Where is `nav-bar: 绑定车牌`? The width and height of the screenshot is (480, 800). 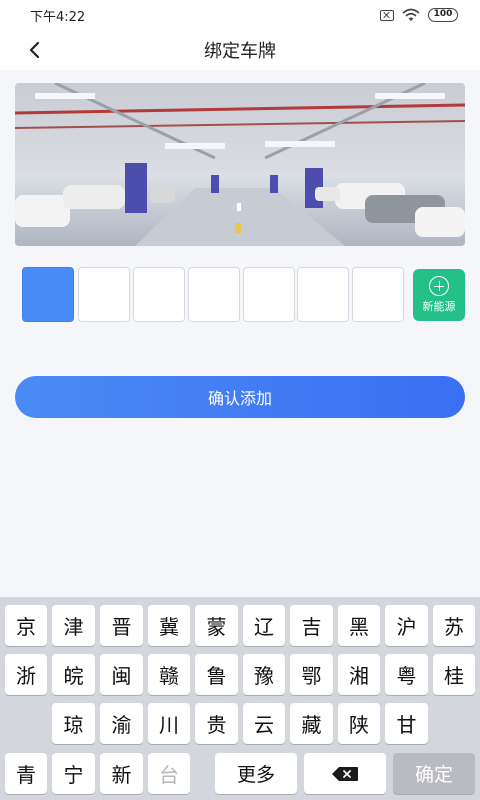 nav-bar: 绑定车牌 is located at coordinates (240, 50).